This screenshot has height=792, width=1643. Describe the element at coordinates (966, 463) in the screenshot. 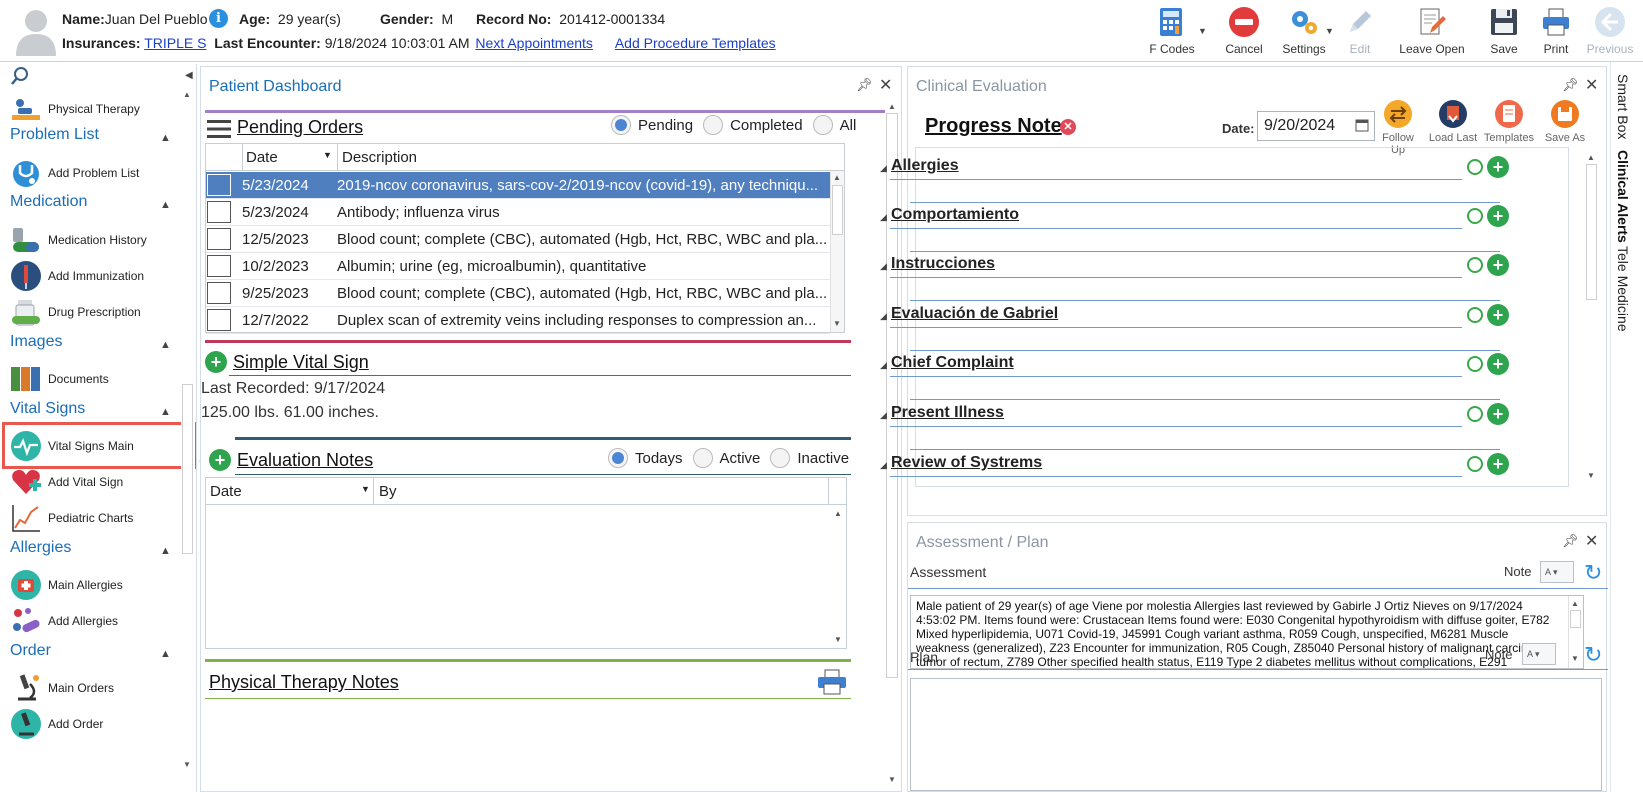

I see `section-label: Review of Systrems` at that location.